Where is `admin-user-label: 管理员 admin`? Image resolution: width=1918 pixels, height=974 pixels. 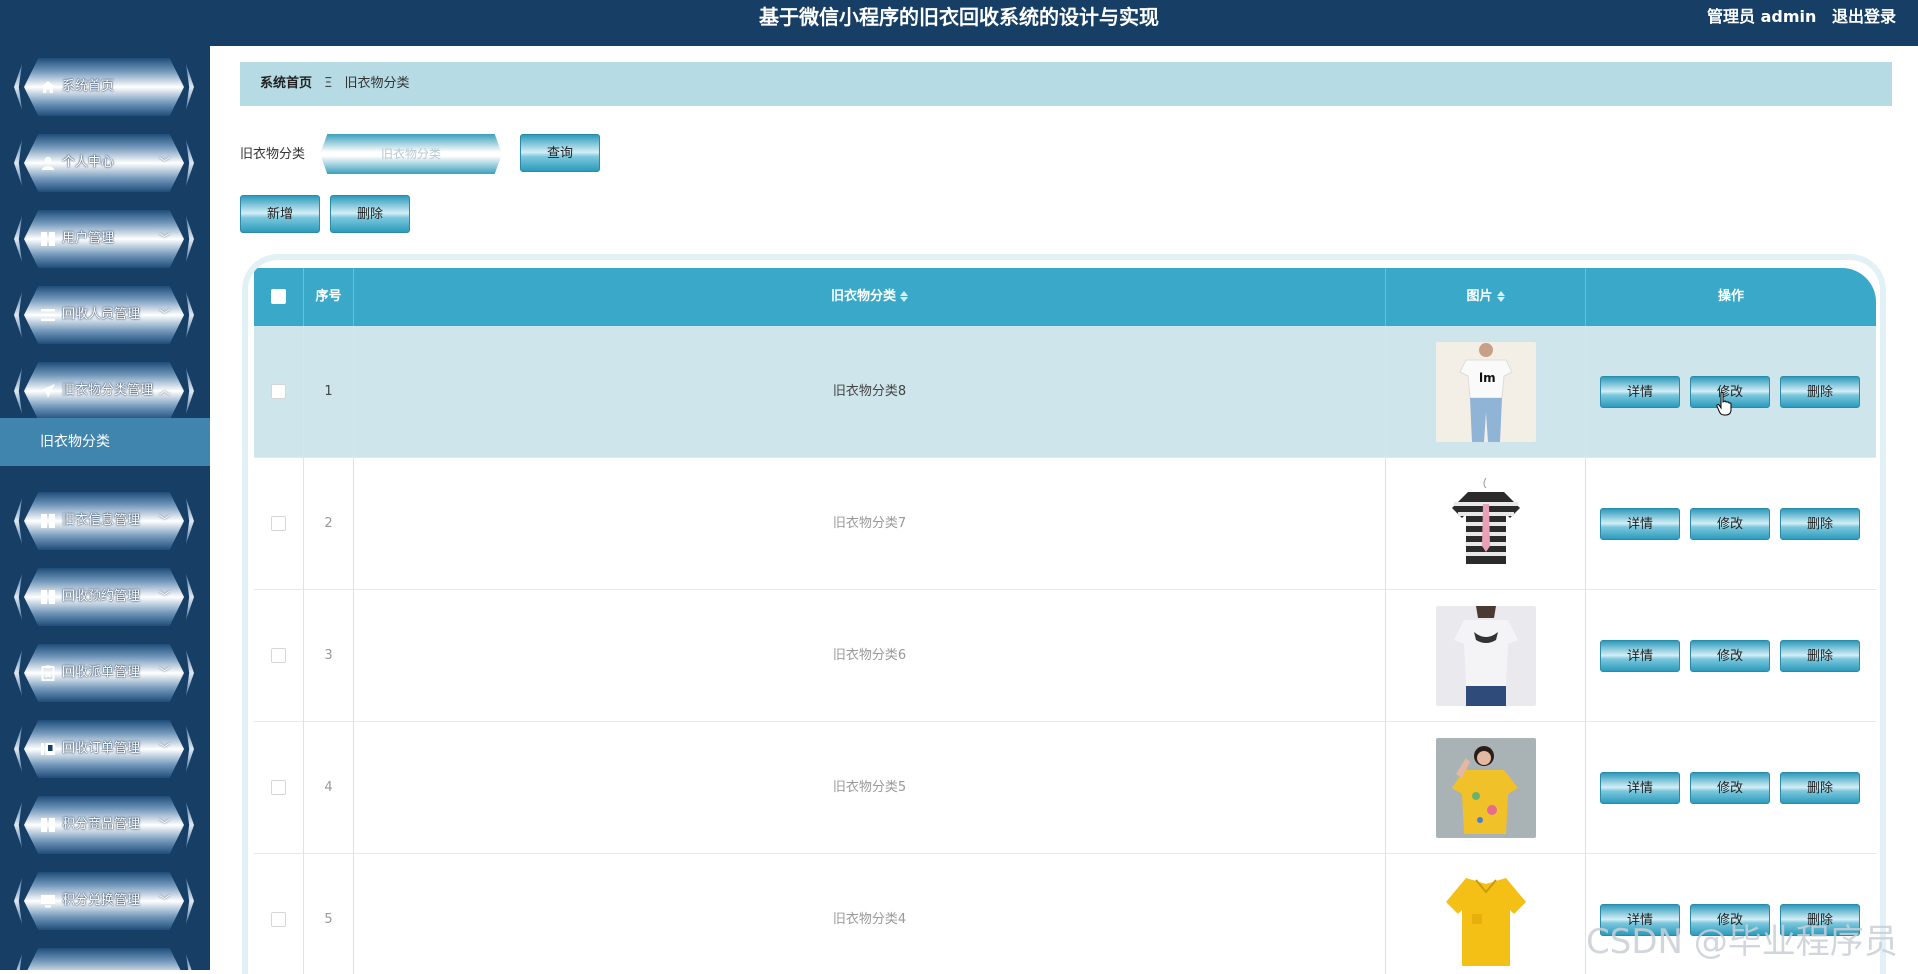 admin-user-label: 管理员 admin is located at coordinates (1761, 16).